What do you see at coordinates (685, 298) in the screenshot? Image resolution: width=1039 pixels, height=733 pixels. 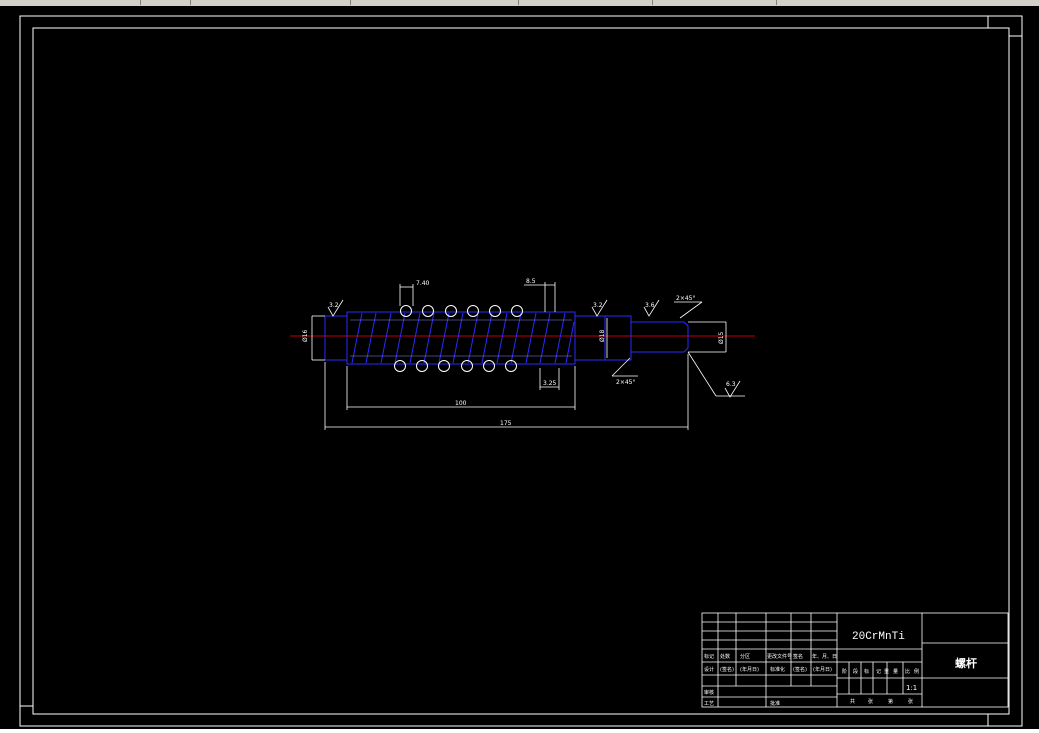 I see `dim-chamfer-right: 2×45°` at bounding box center [685, 298].